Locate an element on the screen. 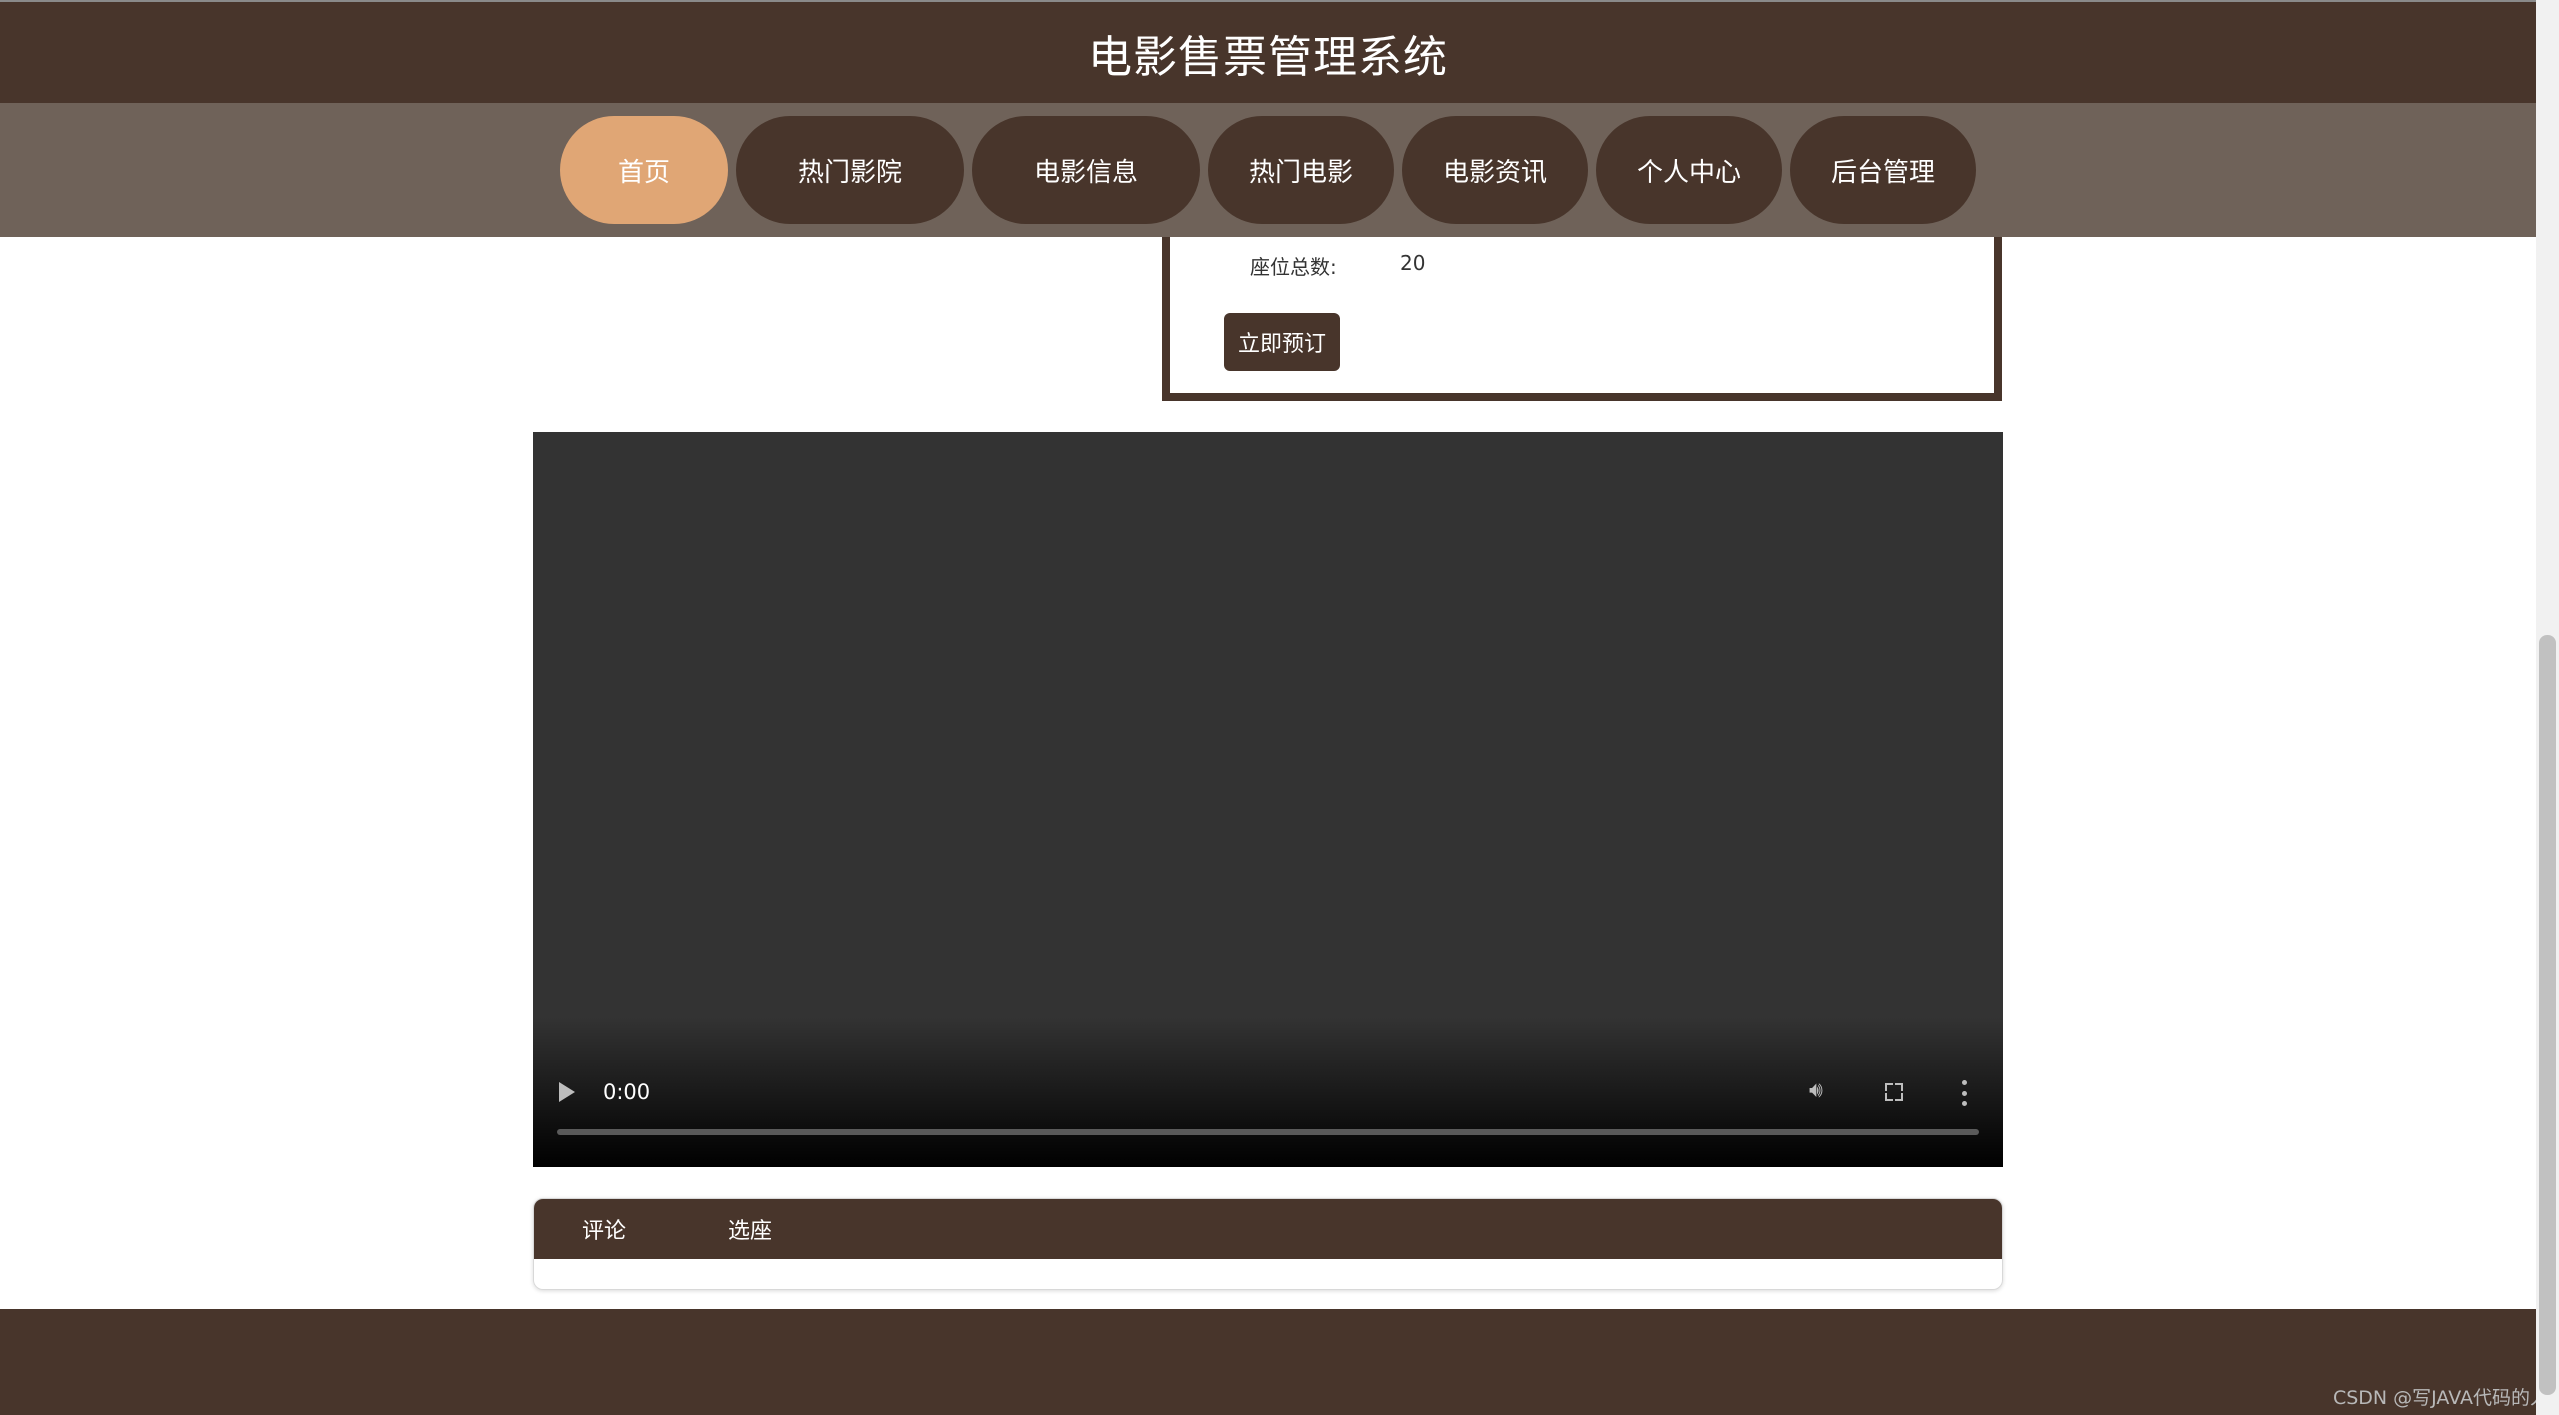  main-nav: 首页 热门影院 电影信息 热门电影 电影资讯 个人中心 后台管理 is located at coordinates (1268, 170).